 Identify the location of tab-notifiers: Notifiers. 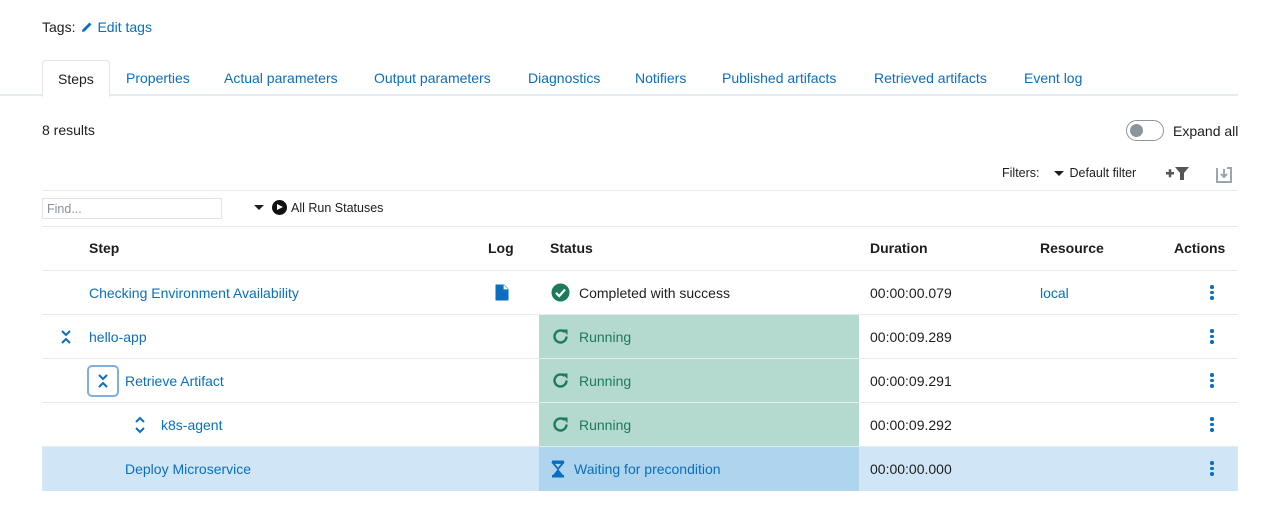
(660, 78).